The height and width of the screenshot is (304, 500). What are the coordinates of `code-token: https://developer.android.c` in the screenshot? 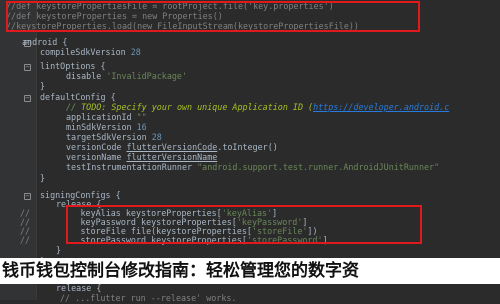 It's located at (381, 107).